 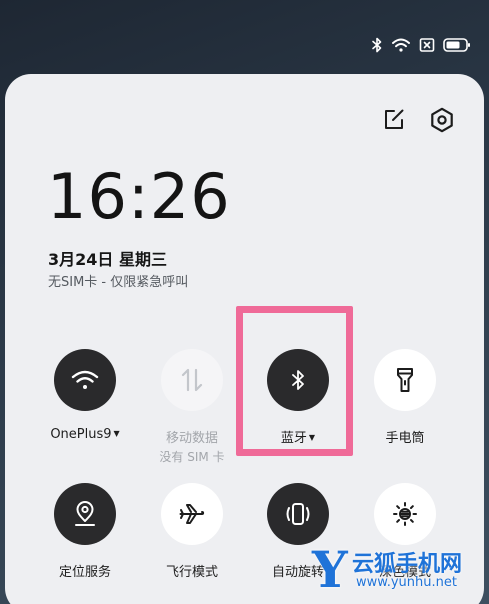 I want to click on date-label: 3月24日 星期三, so click(x=107, y=259).